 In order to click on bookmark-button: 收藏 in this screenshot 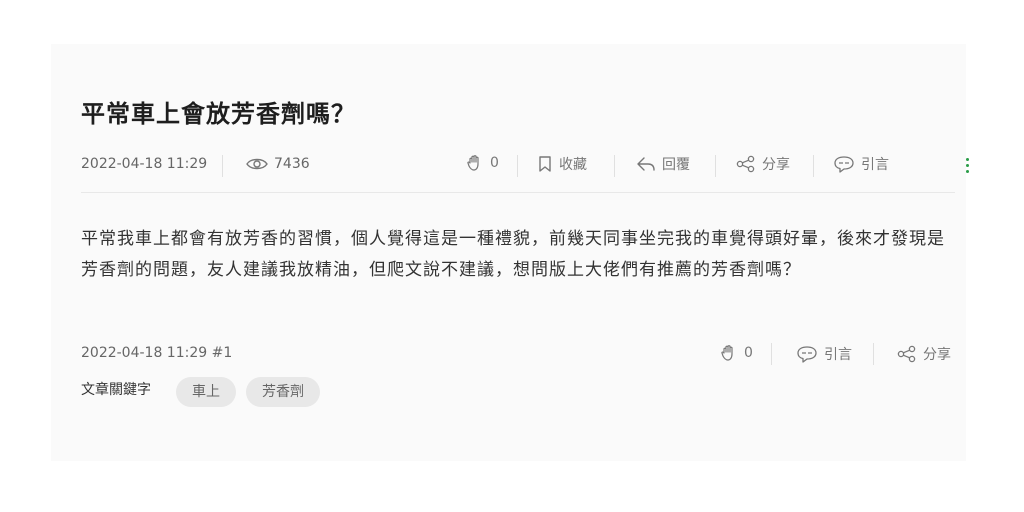, I will do `click(562, 164)`.